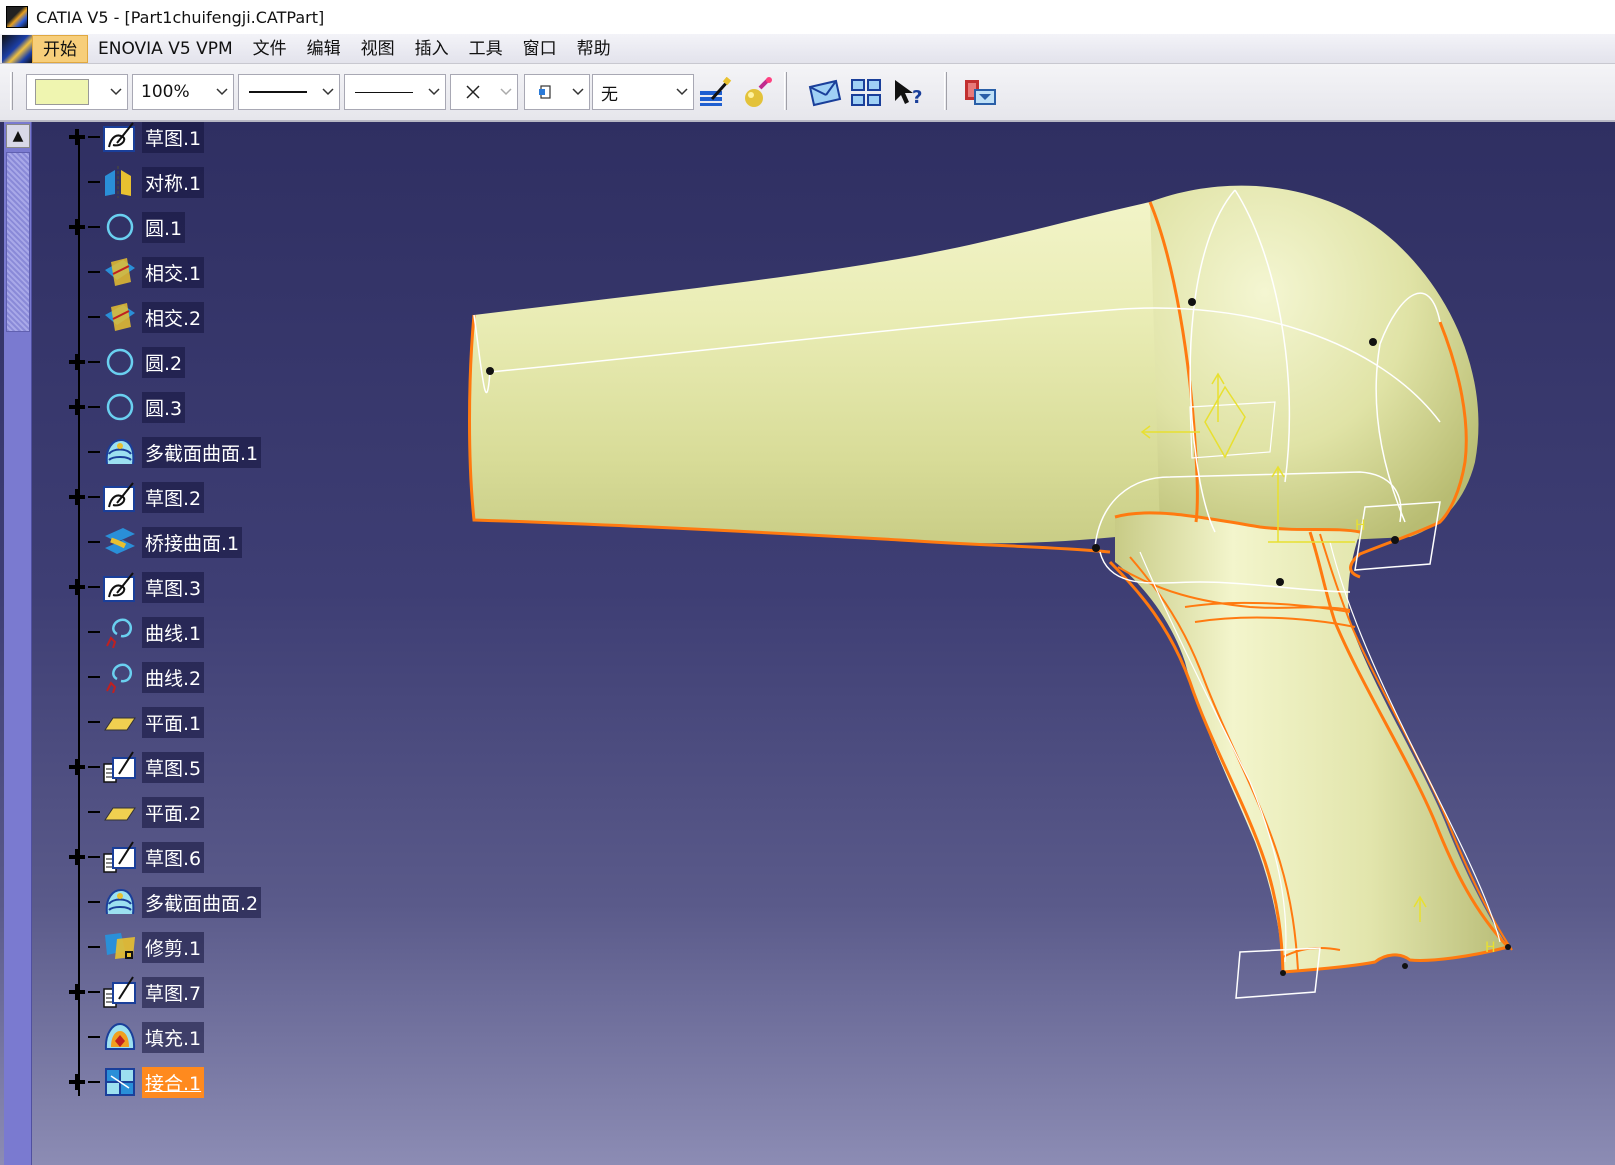  What do you see at coordinates (1490, 948) in the screenshot?
I see `svg-text: H` at bounding box center [1490, 948].